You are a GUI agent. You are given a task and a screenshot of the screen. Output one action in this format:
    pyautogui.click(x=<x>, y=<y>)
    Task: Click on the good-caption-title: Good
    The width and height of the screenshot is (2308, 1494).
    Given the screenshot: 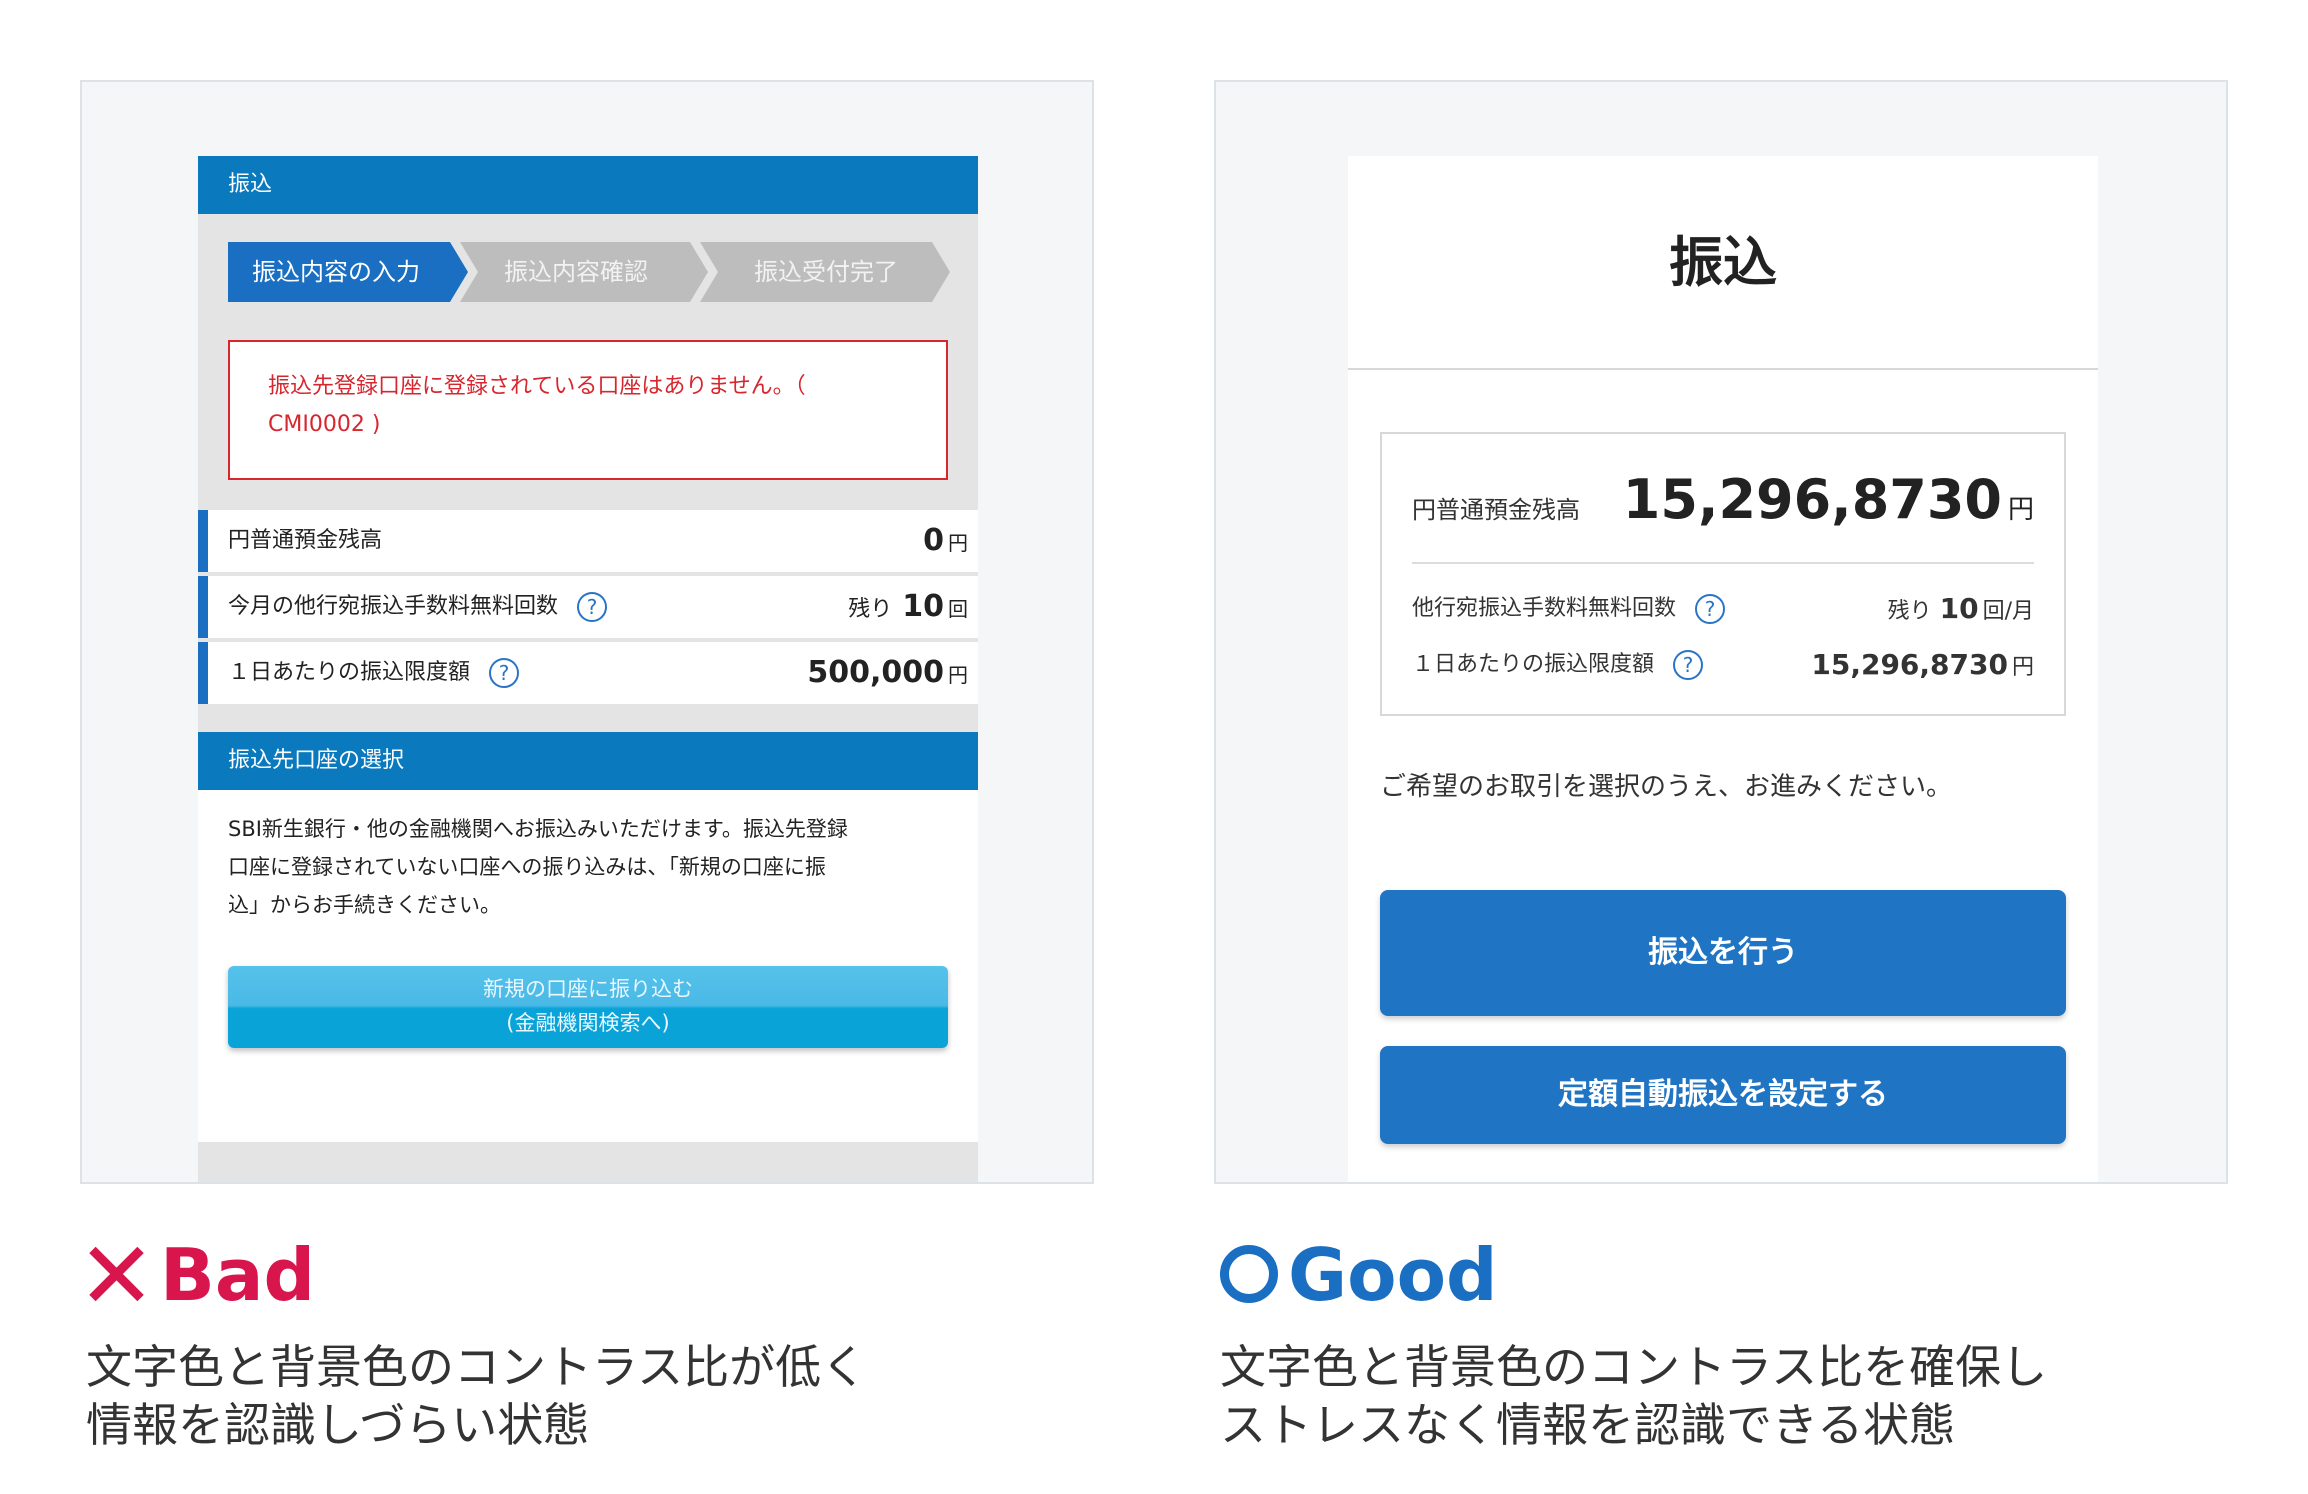 What is the action you would take?
    pyautogui.click(x=1359, y=1275)
    